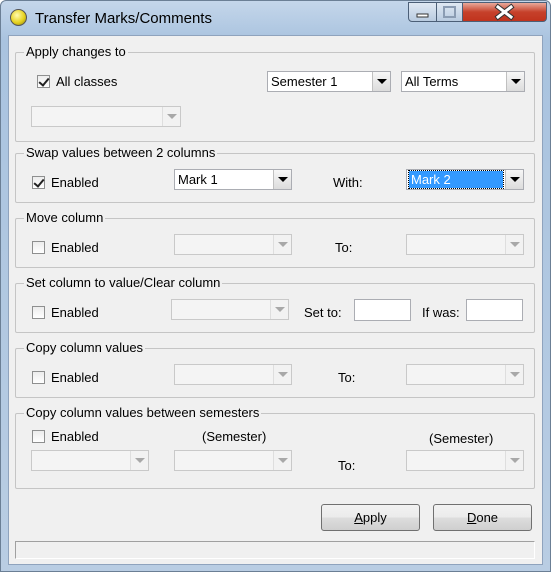  Describe the element at coordinates (75, 312) in the screenshot. I see `set-enabled-label: Enabled` at that location.